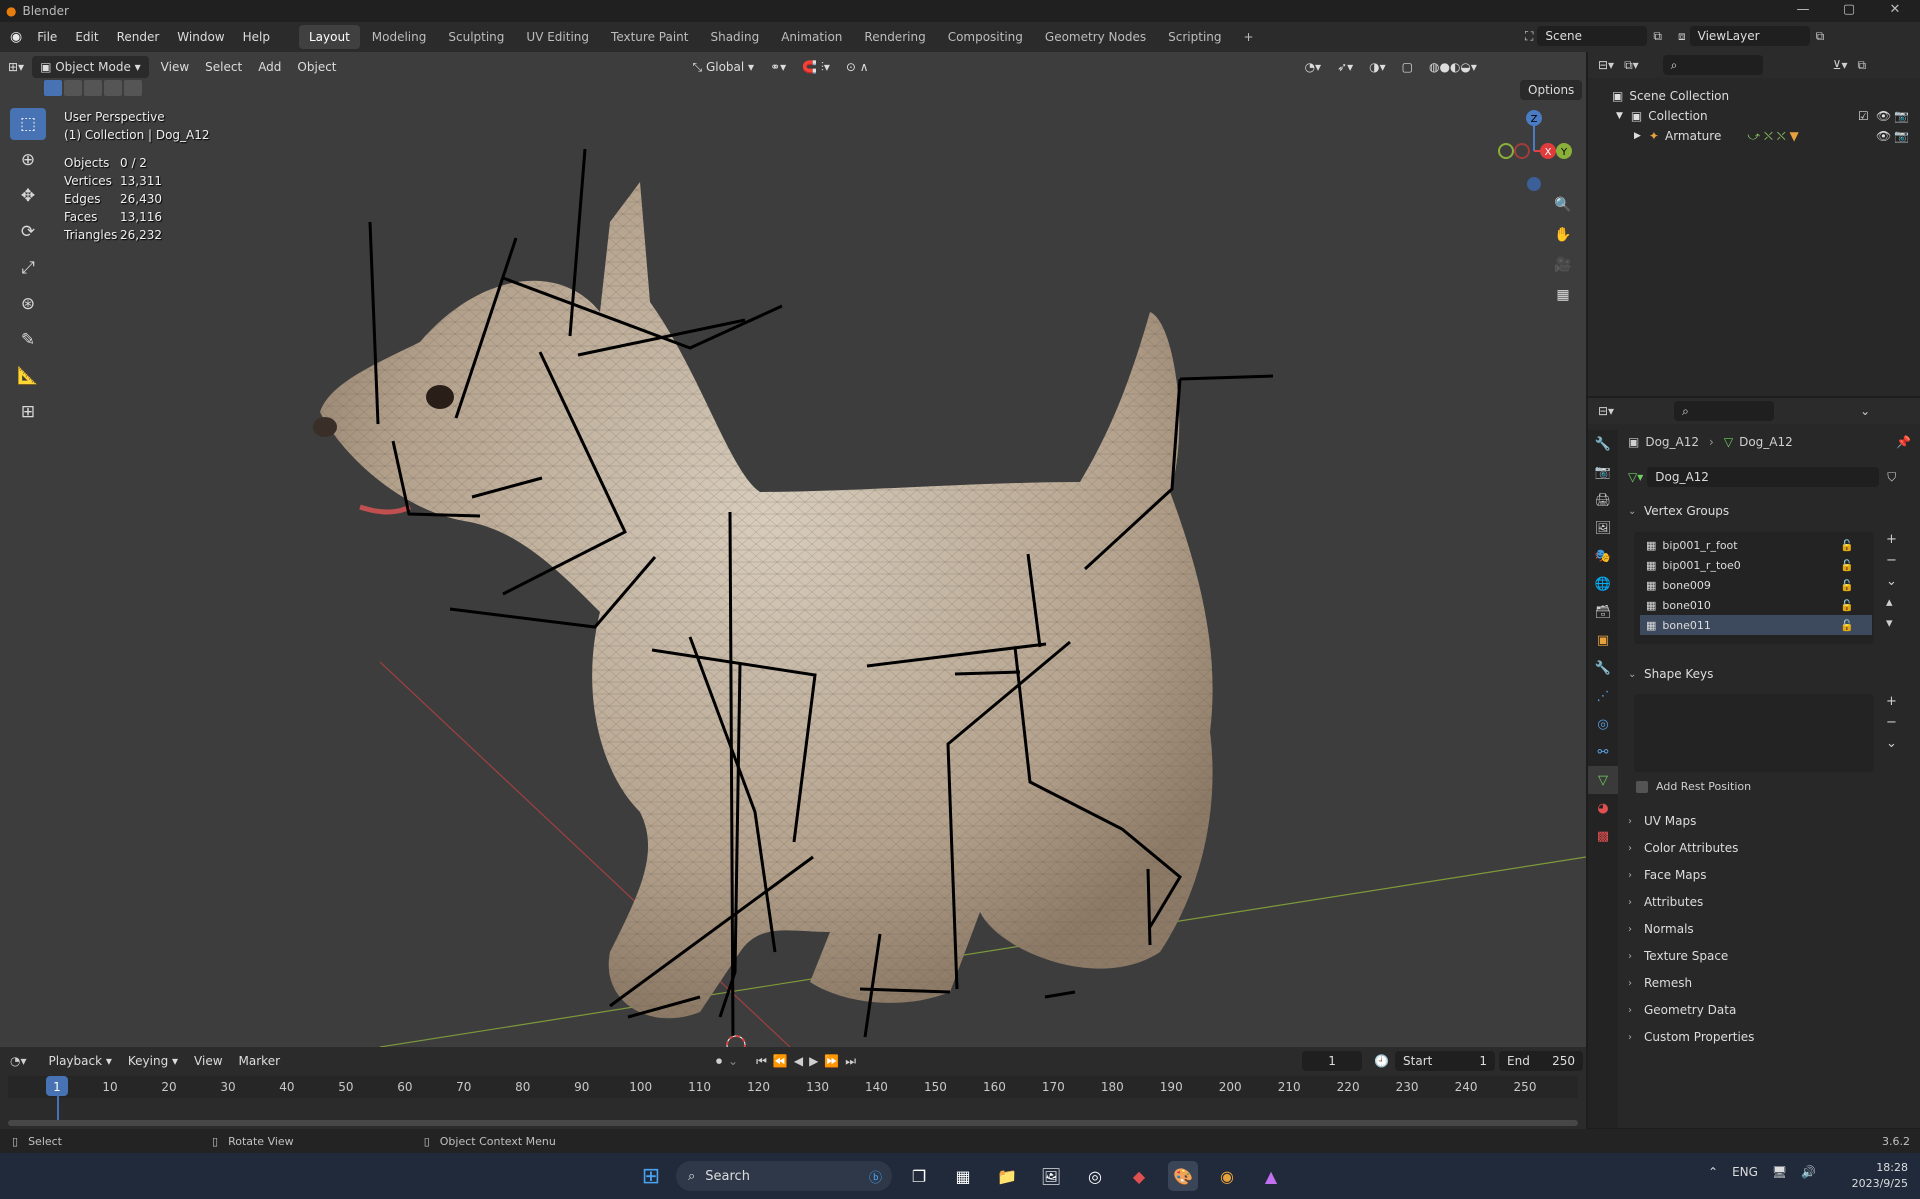 This screenshot has height=1199, width=1920. What do you see at coordinates (1139, 1176) in the screenshot?
I see `app-icon: ◆` at bounding box center [1139, 1176].